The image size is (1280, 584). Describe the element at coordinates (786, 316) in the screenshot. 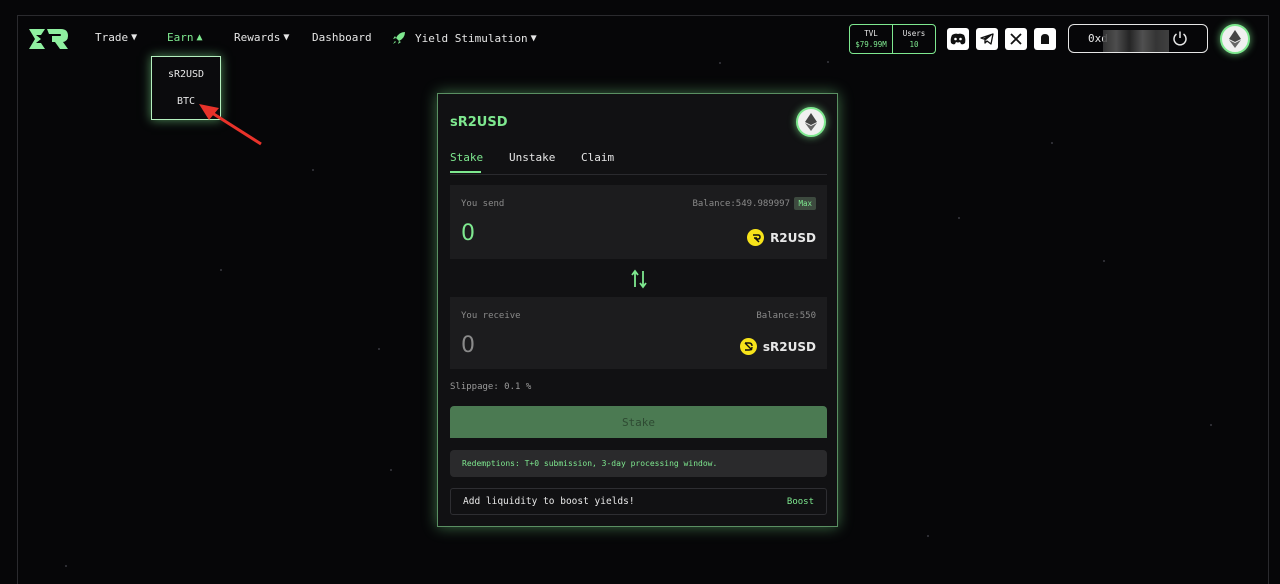

I see `receive-balance: Balance:550` at that location.